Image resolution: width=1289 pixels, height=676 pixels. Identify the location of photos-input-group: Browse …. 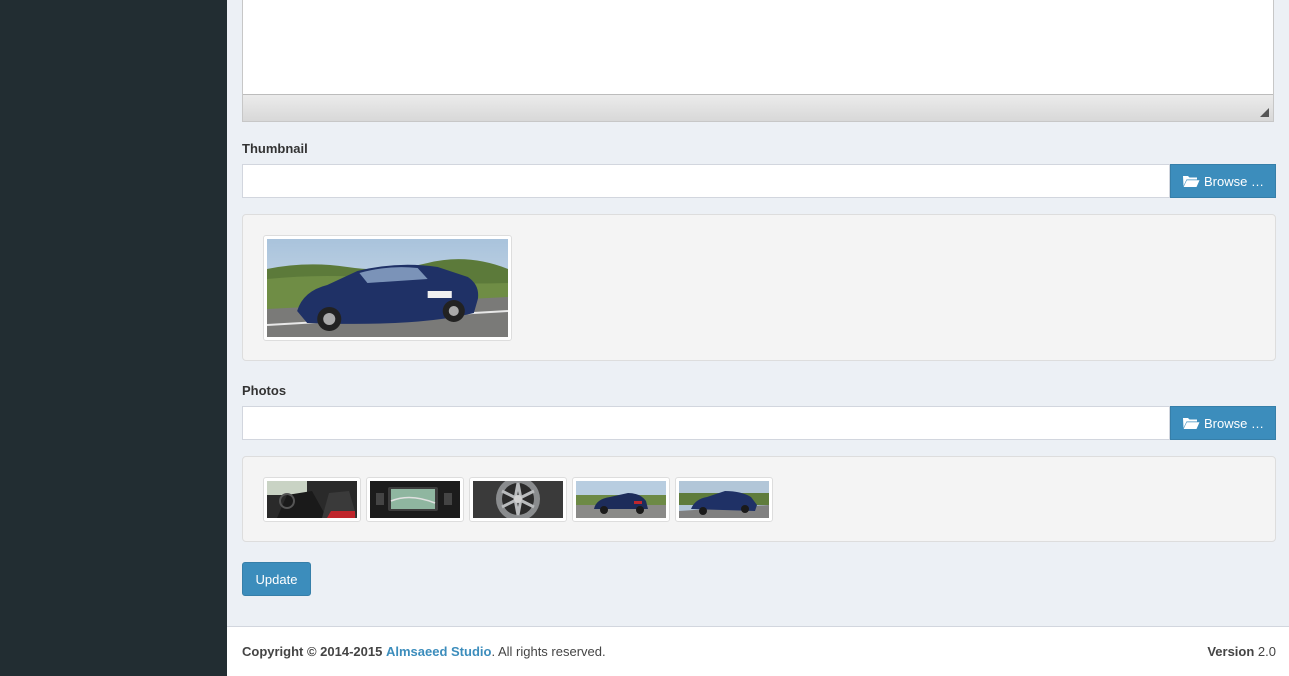
(759, 423).